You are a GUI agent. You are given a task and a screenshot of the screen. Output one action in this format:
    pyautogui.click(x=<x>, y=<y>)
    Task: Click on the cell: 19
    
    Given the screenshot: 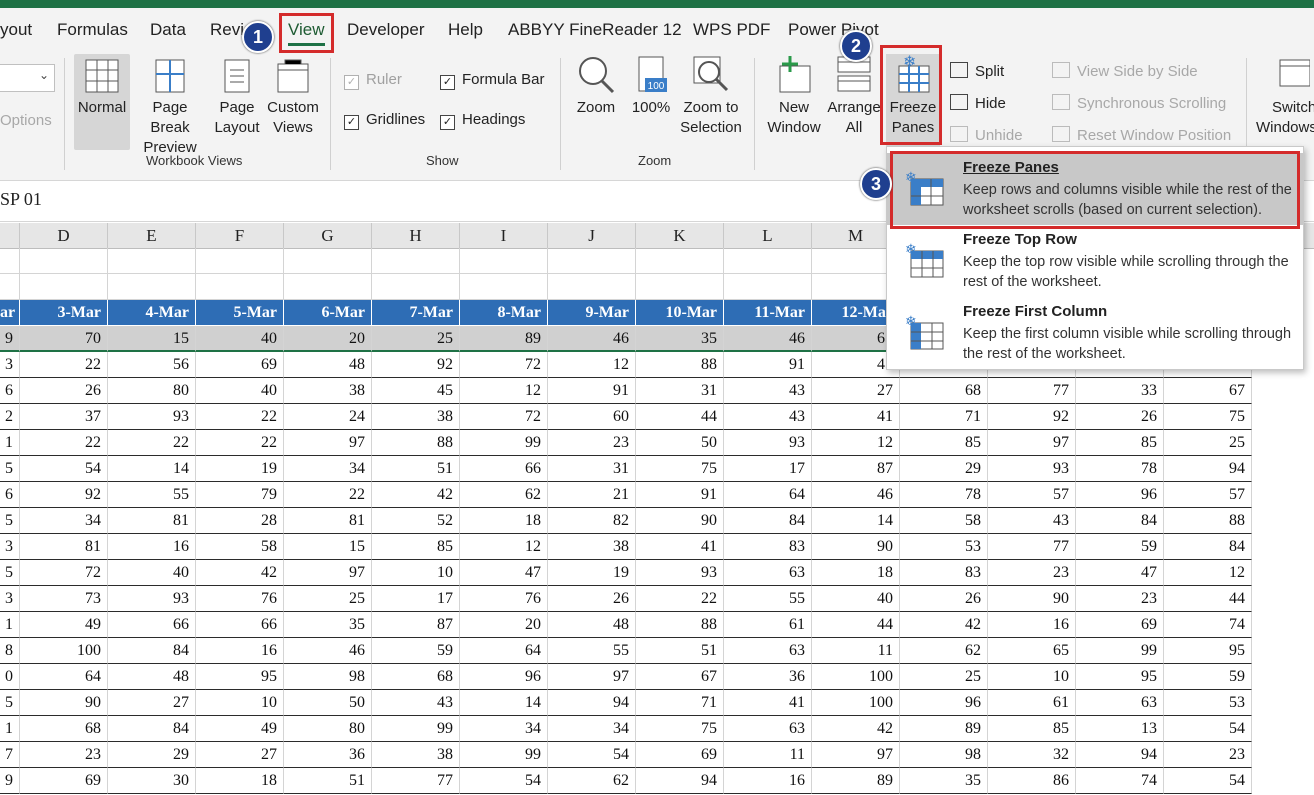 What is the action you would take?
    pyautogui.click(x=592, y=573)
    